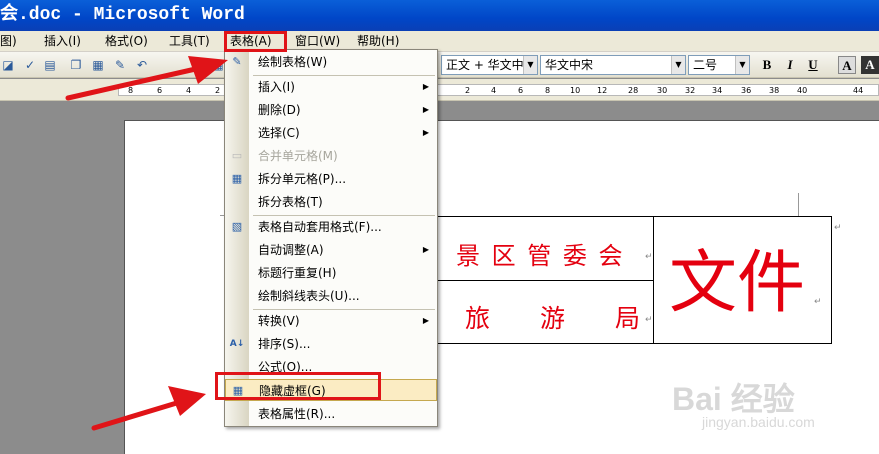 This screenshot has height=454, width=879. What do you see at coordinates (331, 202) in the screenshot?
I see `menu-item-split-table: 拆分表格(T)` at bounding box center [331, 202].